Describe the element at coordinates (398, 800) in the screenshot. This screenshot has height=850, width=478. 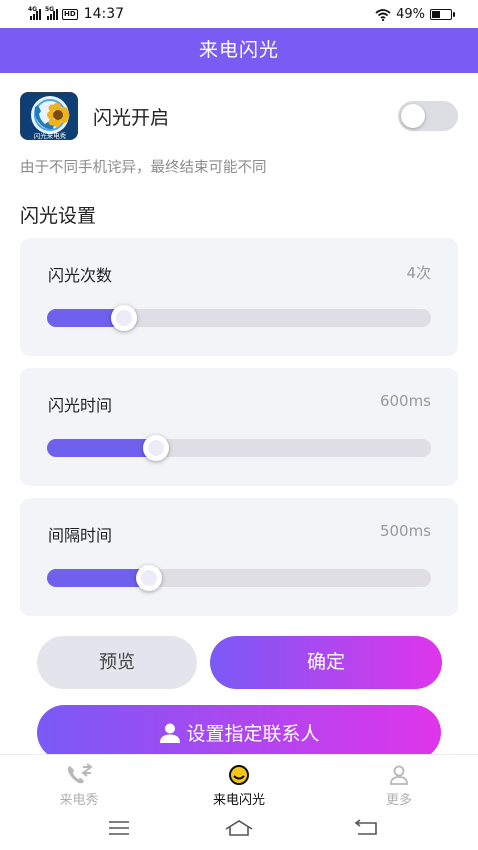
I see `tab-label: 更多` at that location.